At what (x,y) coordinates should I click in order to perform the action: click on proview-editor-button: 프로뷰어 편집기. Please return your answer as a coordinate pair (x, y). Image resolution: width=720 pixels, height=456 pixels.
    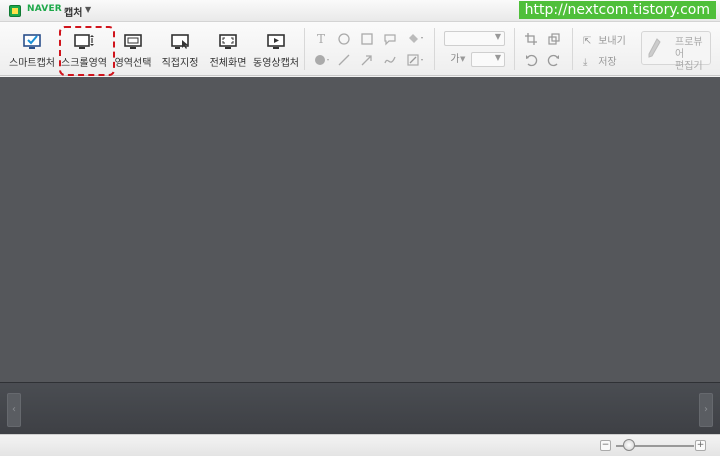
    Looking at the image, I should click on (676, 51).